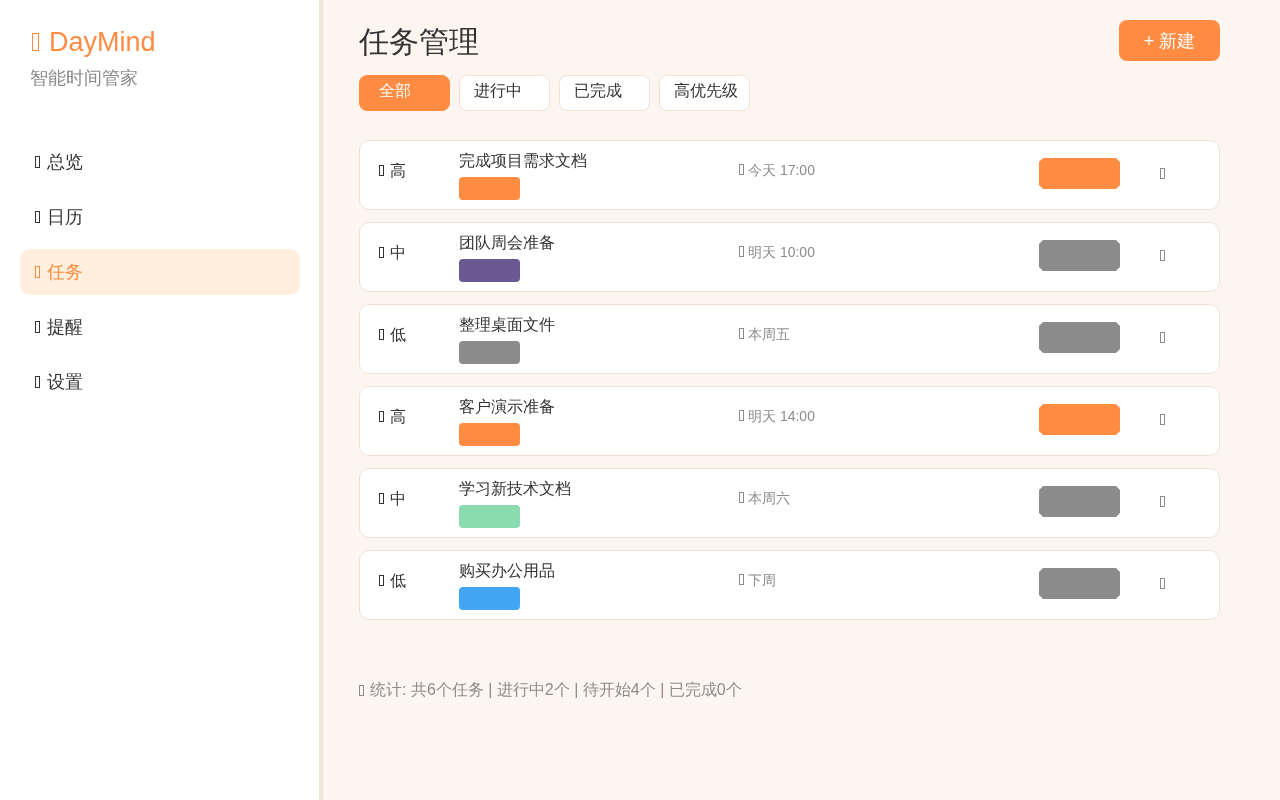 The height and width of the screenshot is (800, 1280). I want to click on task-title: 团队周会准备, so click(507, 242).